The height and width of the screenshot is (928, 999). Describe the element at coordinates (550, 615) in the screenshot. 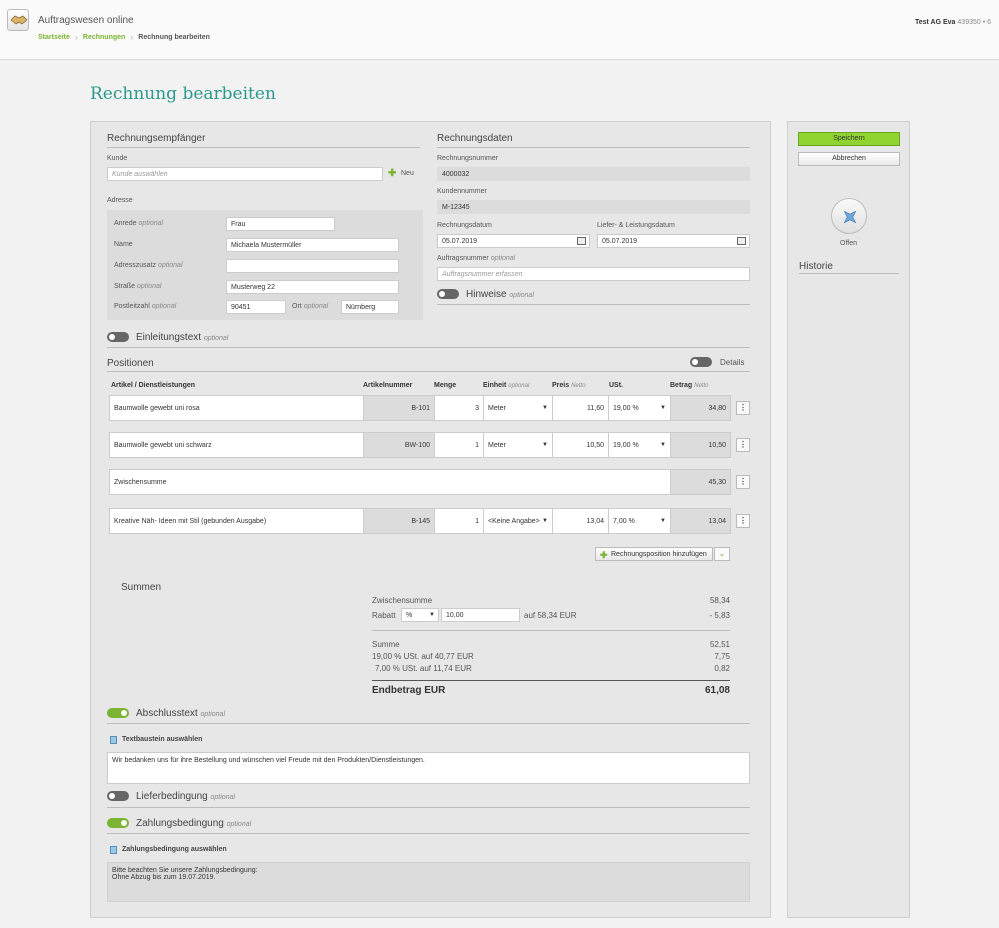

I see `rabatt-basis: auf 58,34 EUR` at that location.